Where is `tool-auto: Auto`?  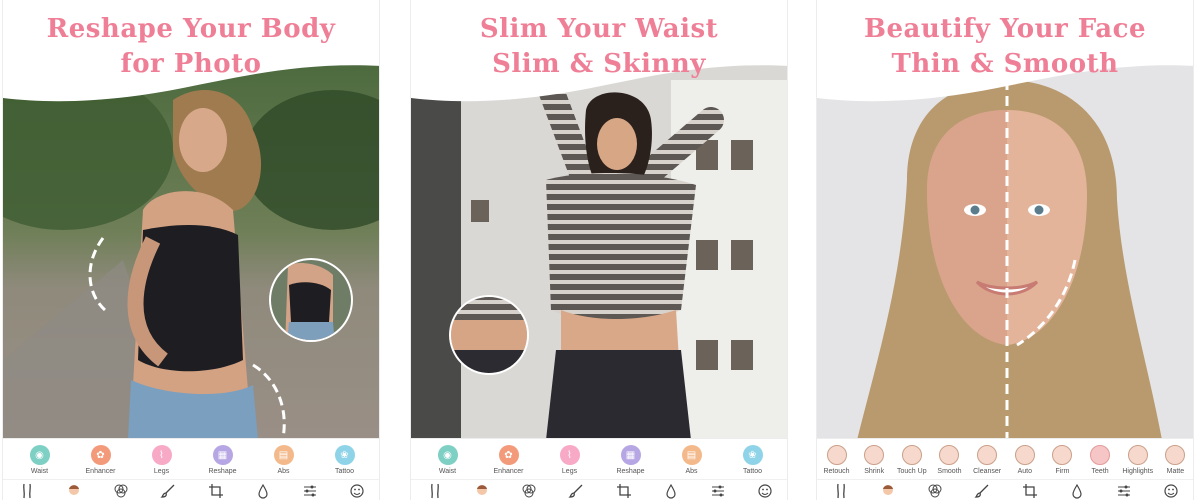
tool-auto: Auto is located at coordinates (1024, 457).